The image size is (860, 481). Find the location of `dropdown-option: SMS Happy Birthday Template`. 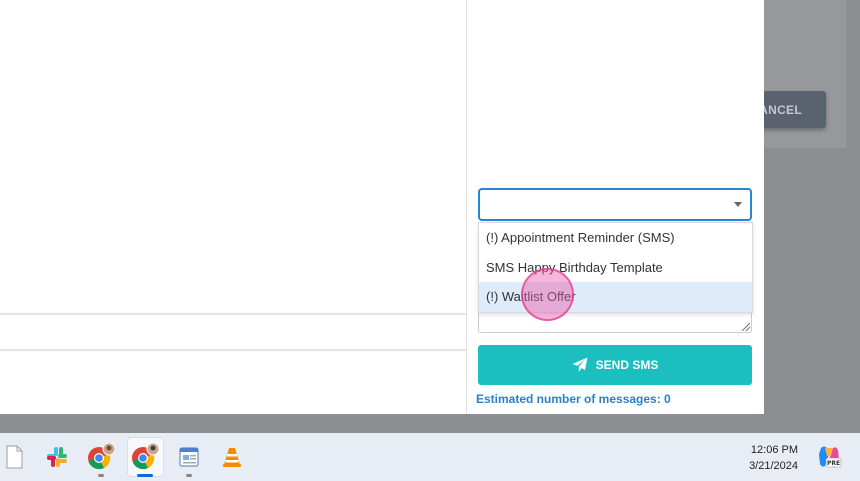

dropdown-option: SMS Happy Birthday Template is located at coordinates (615, 268).